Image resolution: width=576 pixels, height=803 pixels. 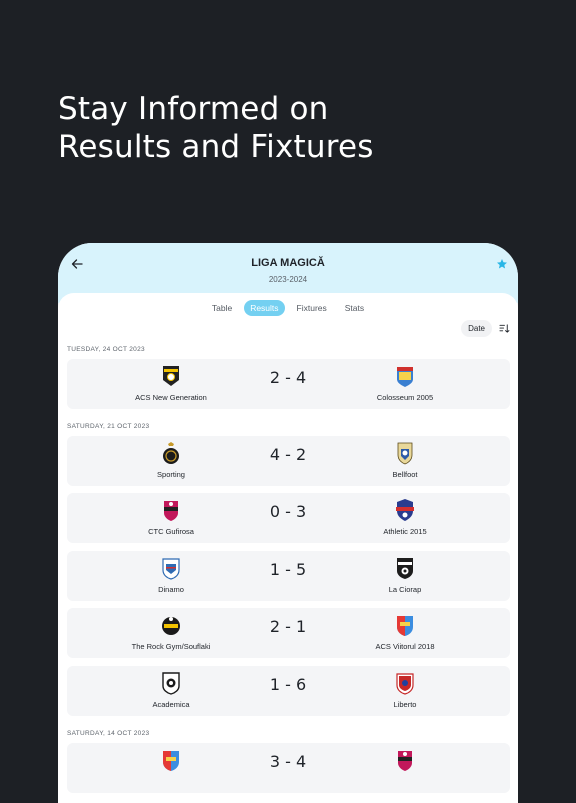 I want to click on home-team: Sporting, so click(x=171, y=461).